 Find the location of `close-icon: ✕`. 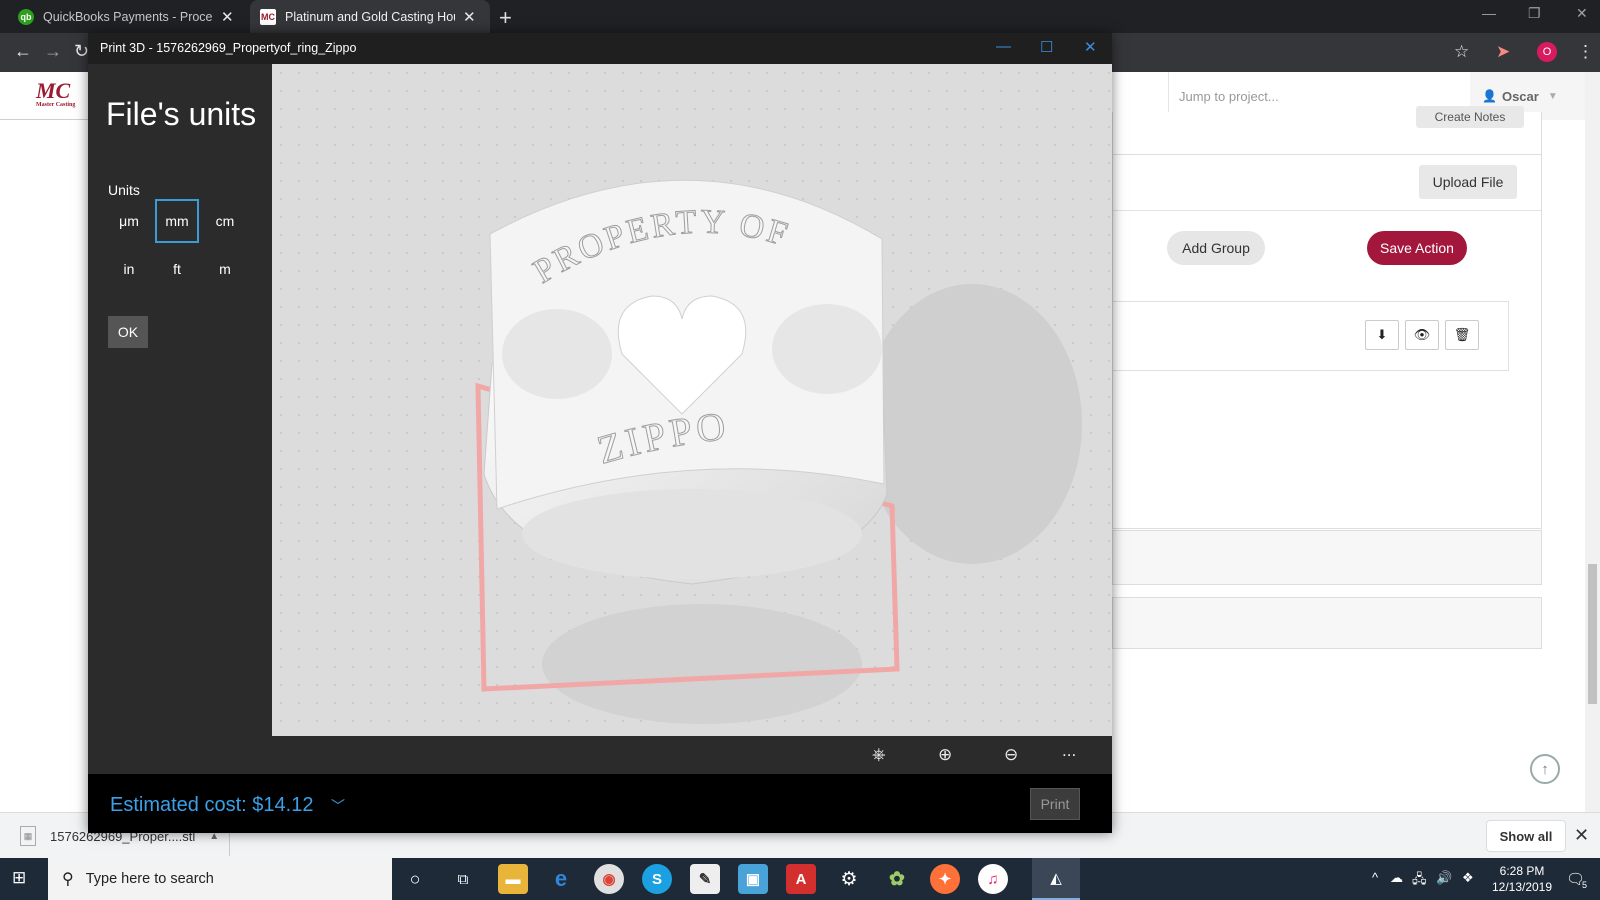

close-icon: ✕ is located at coordinates (1090, 47).